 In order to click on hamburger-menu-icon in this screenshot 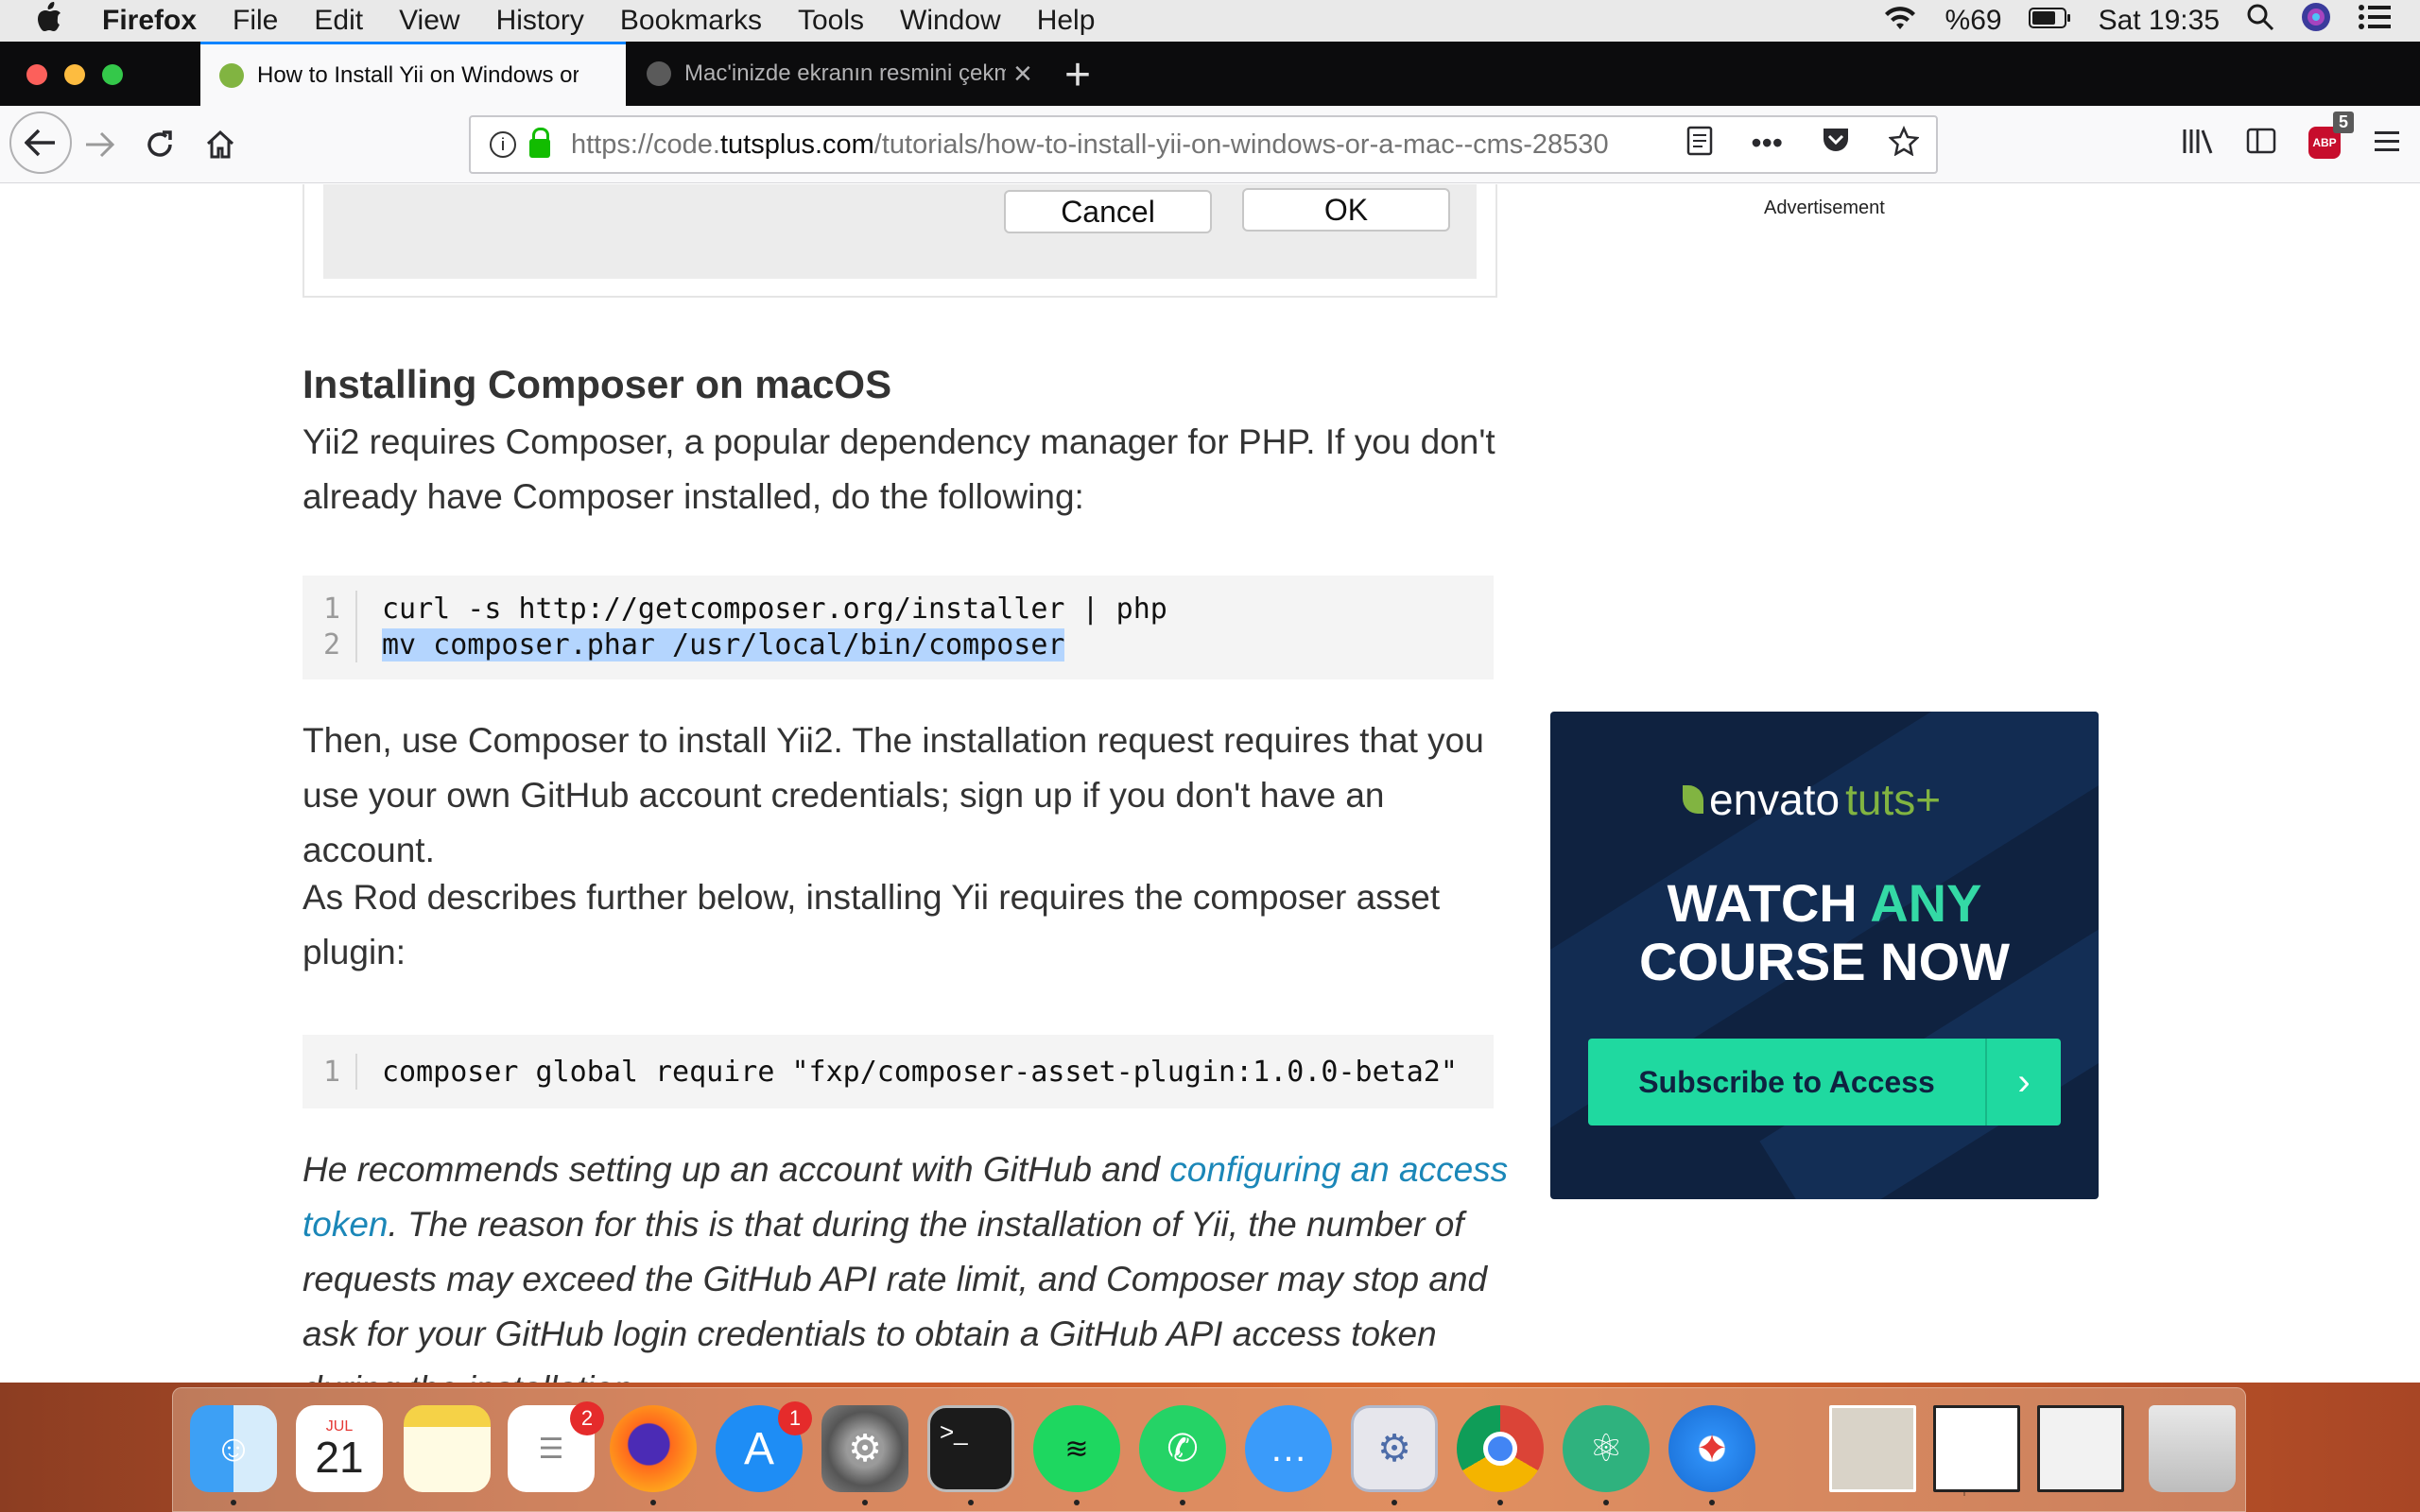, I will do `click(2387, 145)`.